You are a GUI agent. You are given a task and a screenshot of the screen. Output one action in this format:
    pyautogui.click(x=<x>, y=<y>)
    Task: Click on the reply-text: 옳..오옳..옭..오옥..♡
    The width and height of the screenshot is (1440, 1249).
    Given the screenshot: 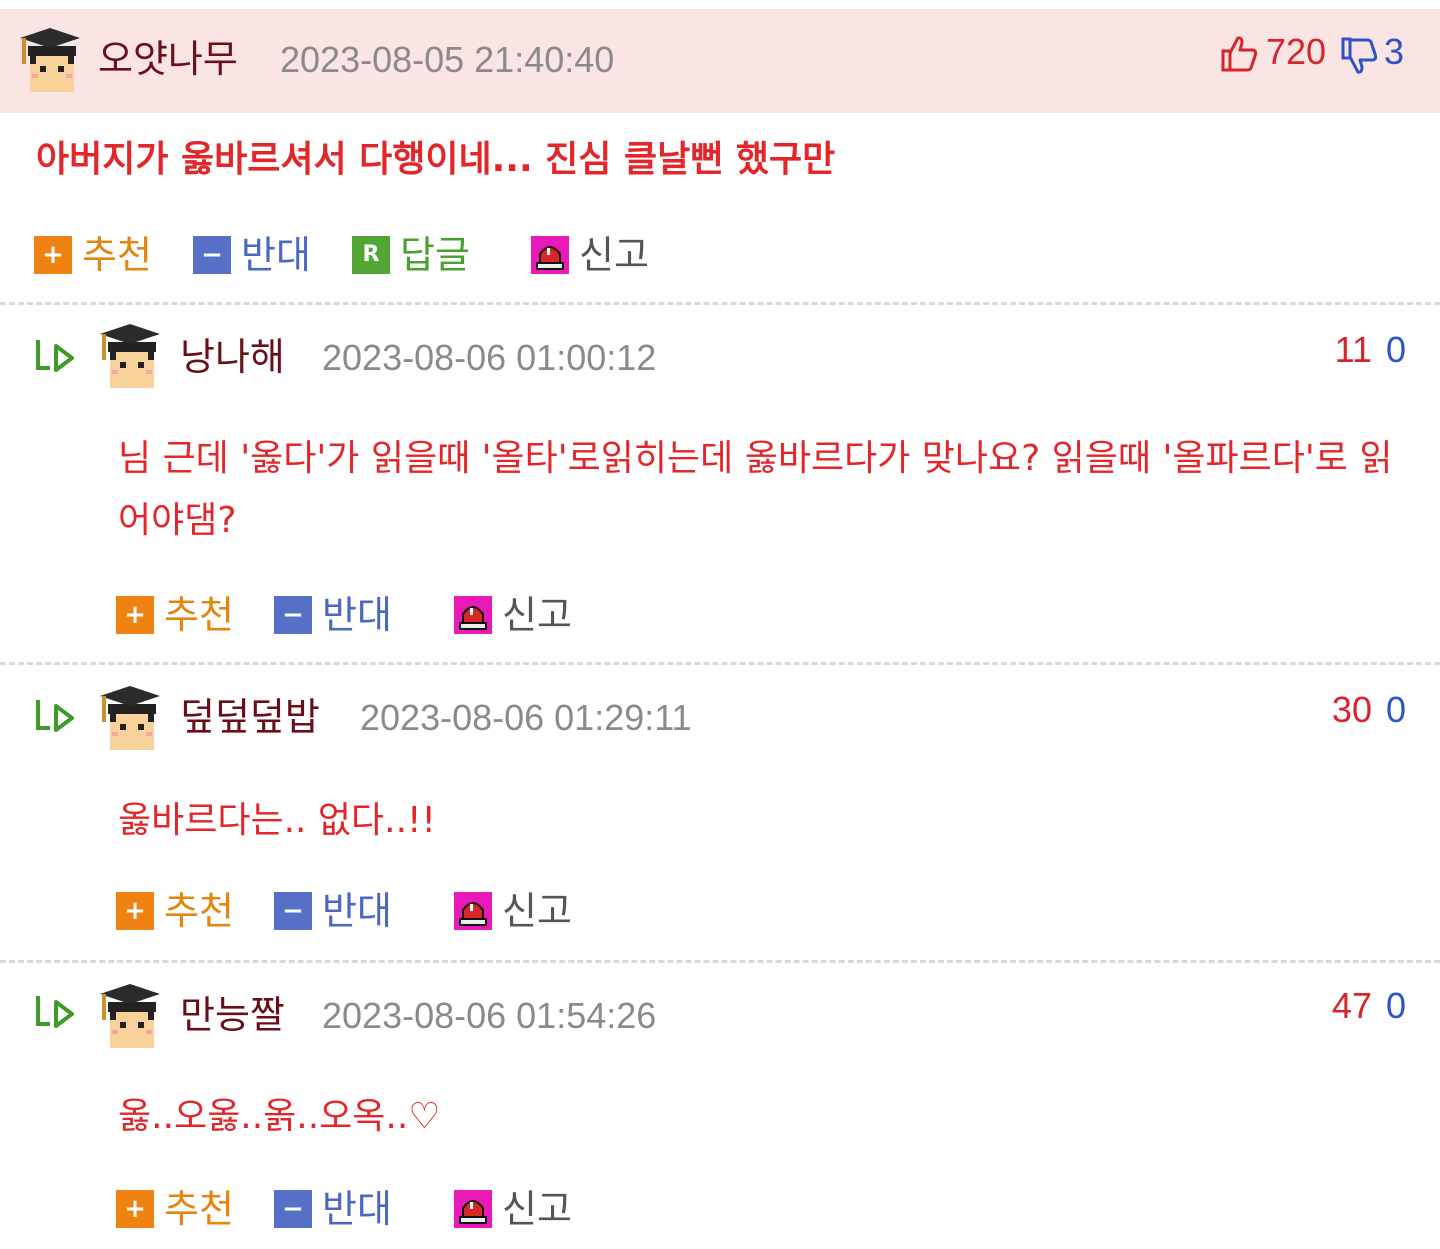 What is the action you would take?
    pyautogui.click(x=279, y=1116)
    